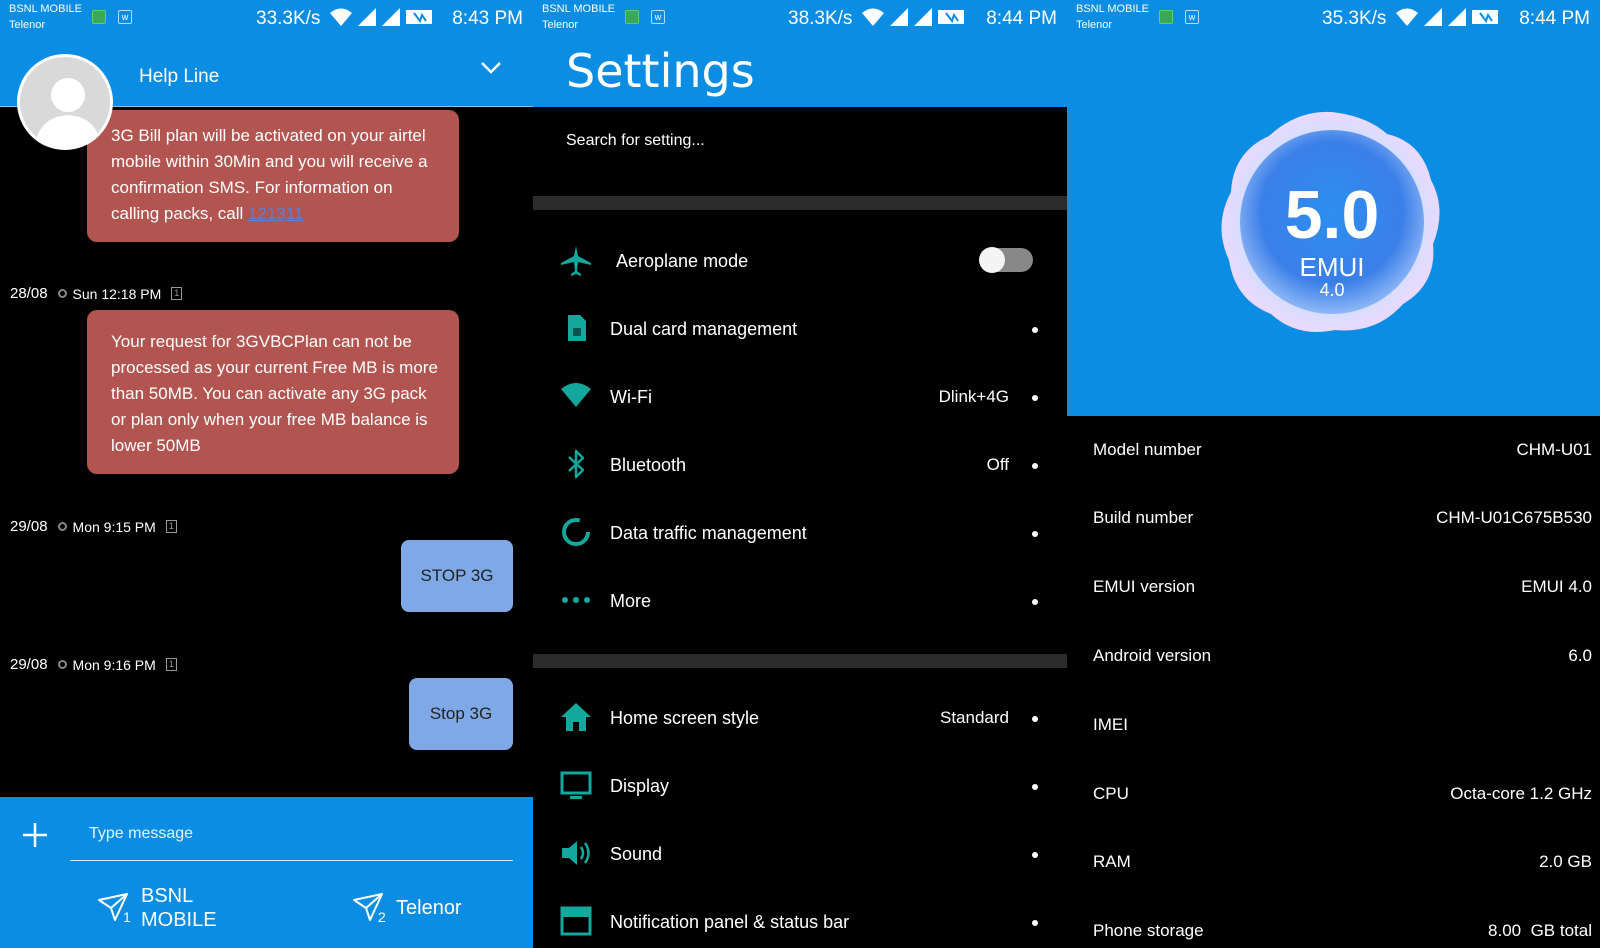 The width and height of the screenshot is (1600, 948). Describe the element at coordinates (1342, 661) in the screenshot. I see `info-row-android: Android version 6.0` at that location.